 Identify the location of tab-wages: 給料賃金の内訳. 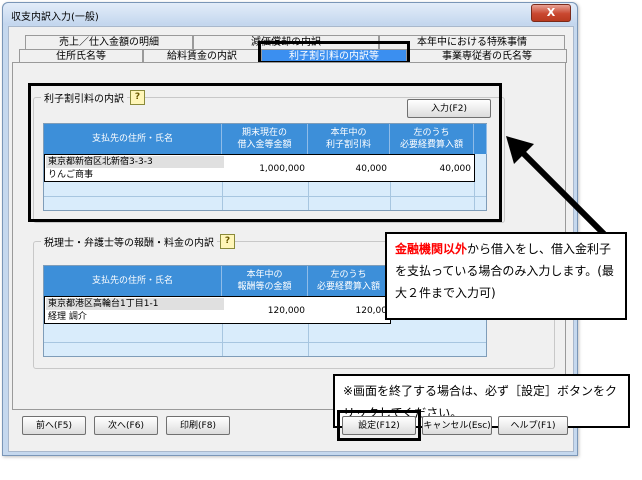
(202, 56).